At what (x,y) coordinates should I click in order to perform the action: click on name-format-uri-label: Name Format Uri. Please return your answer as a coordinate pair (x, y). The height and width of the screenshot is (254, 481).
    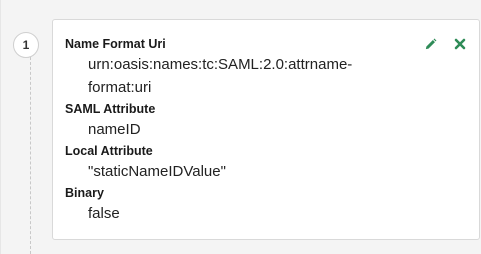
    Looking at the image, I should click on (115, 44).